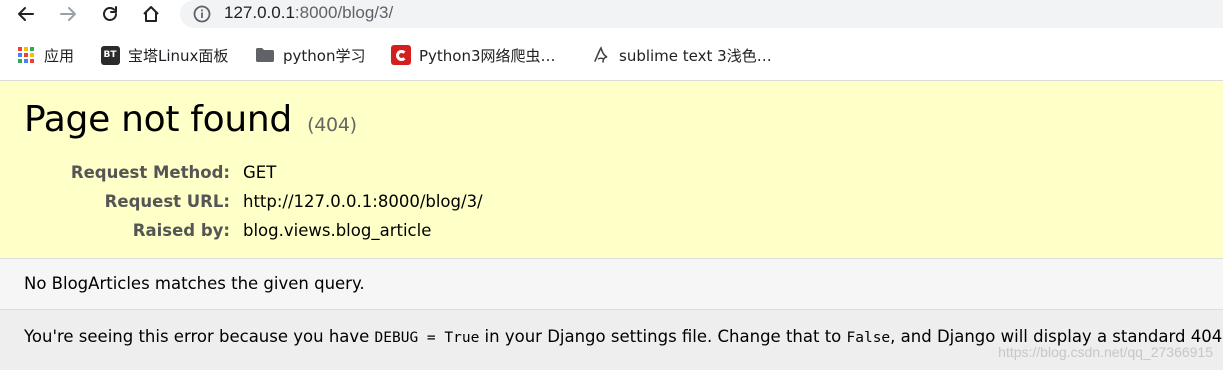 Image resolution: width=1223 pixels, height=370 pixels. I want to click on meta-key: Request Method:, so click(150, 172).